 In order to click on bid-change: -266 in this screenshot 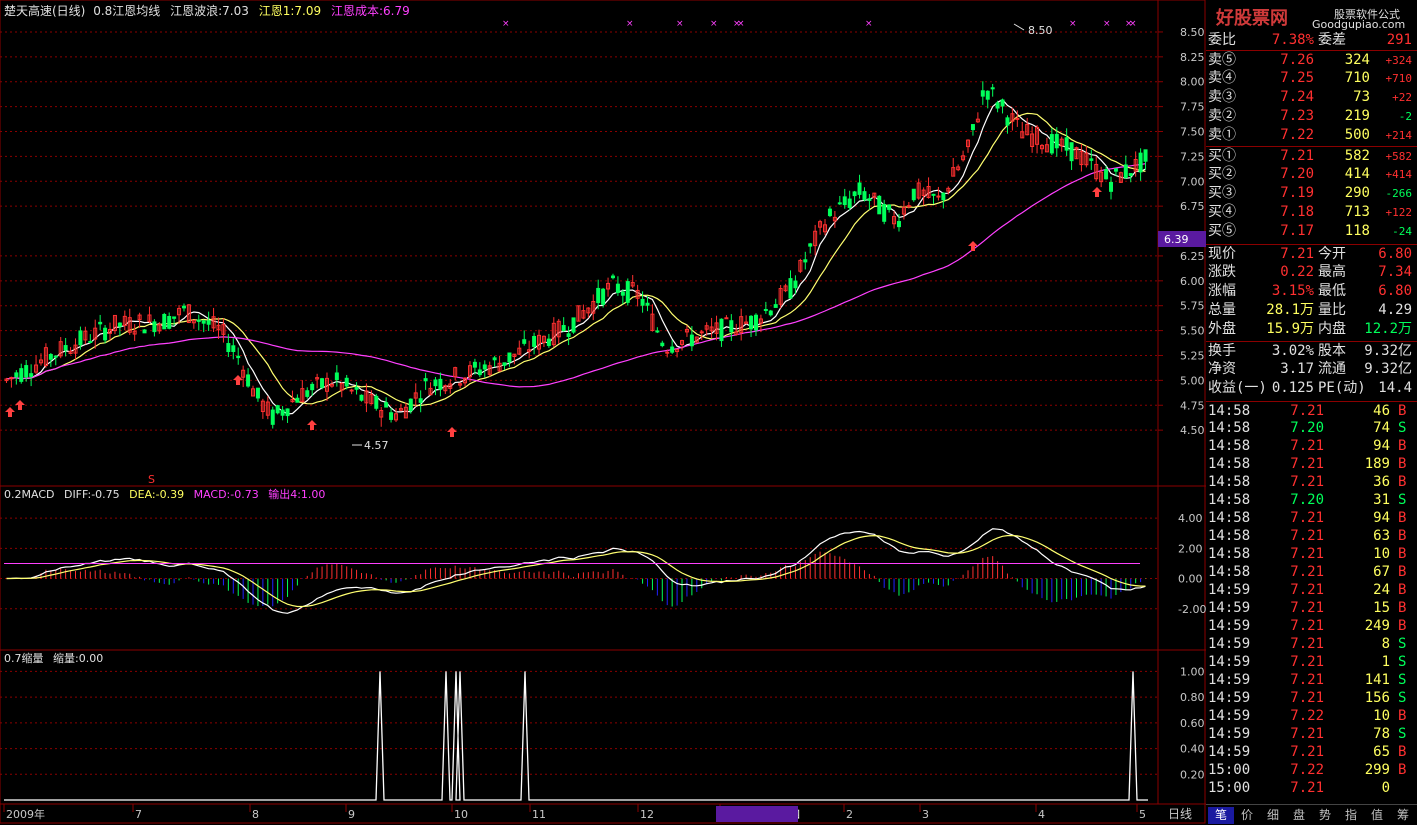, I will do `click(1399, 193)`.